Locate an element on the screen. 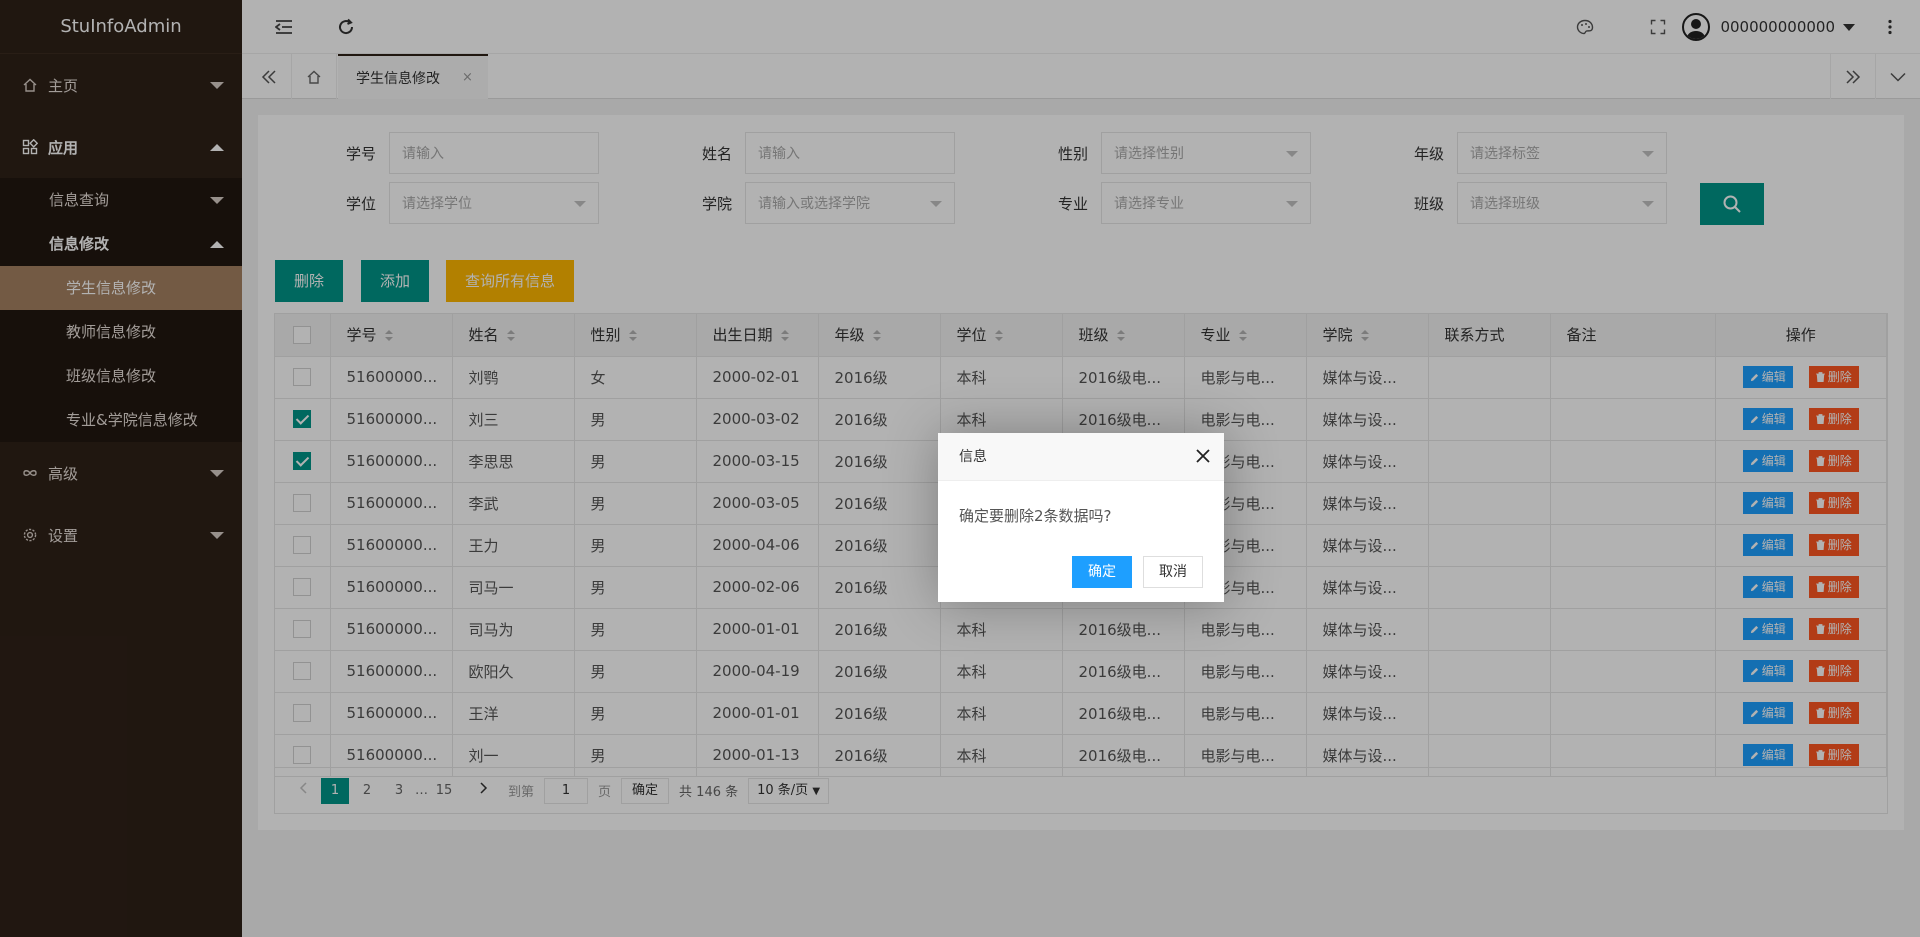 This screenshot has height=937, width=1920. dialog-header: 信息 is located at coordinates (1081, 457).